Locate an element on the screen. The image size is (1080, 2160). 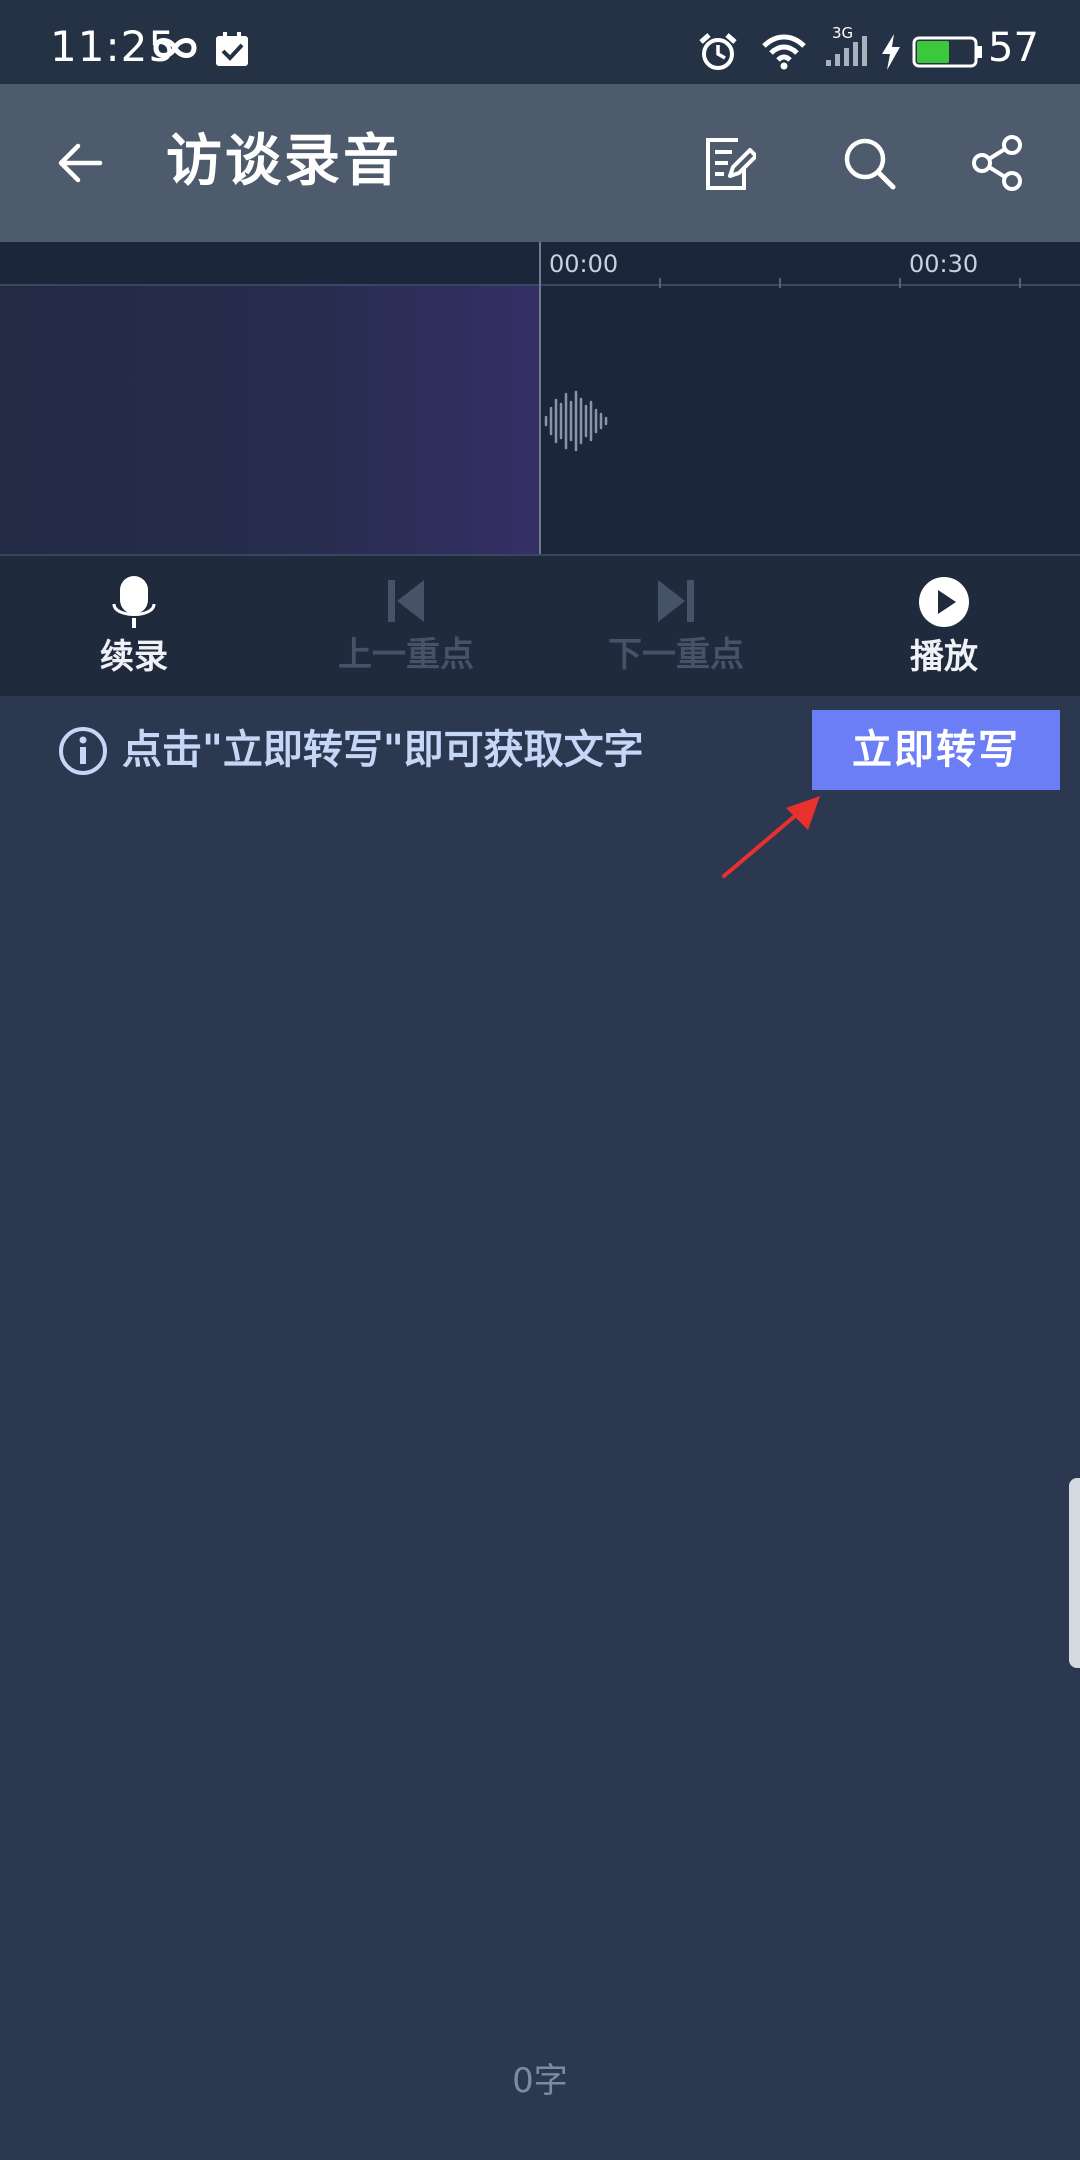
back-arrow-icon is located at coordinates (81, 163).